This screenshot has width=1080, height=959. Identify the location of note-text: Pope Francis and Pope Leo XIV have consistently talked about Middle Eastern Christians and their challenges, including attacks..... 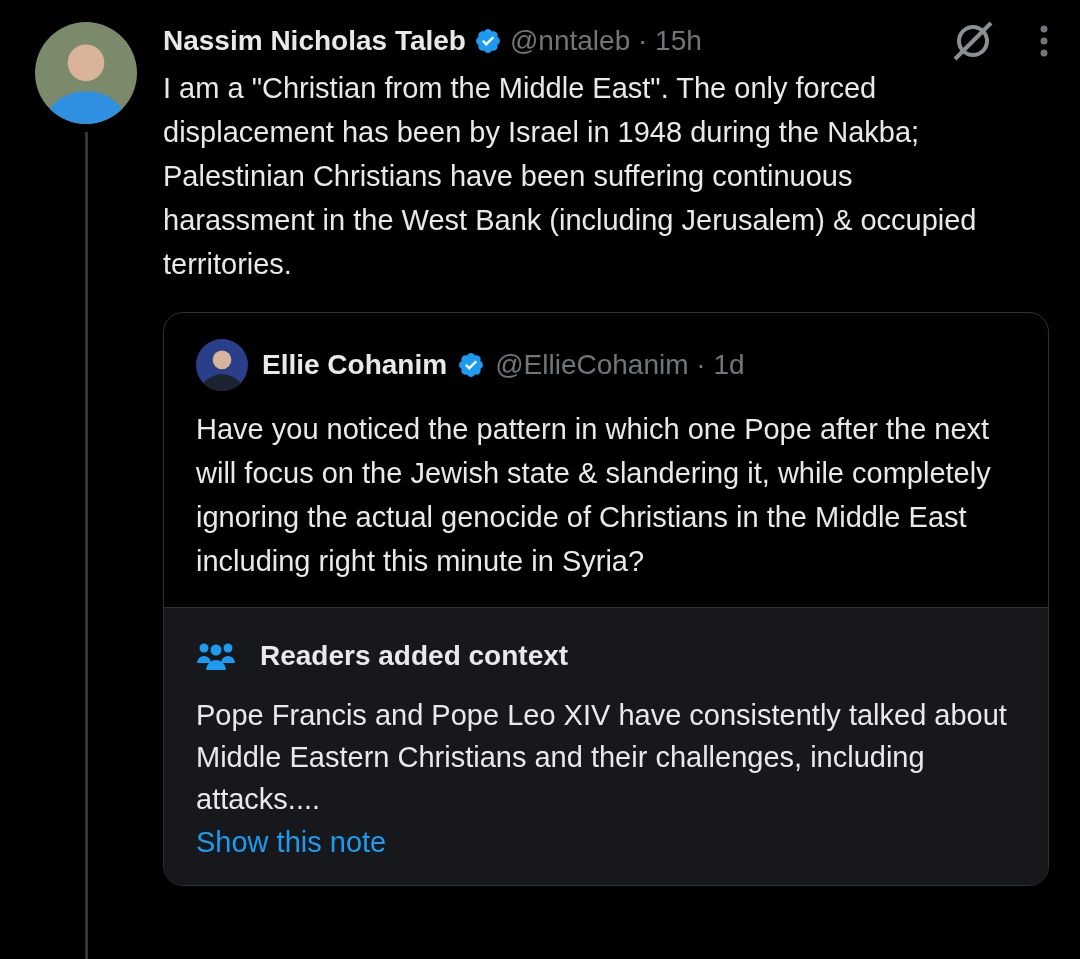
(602, 757).